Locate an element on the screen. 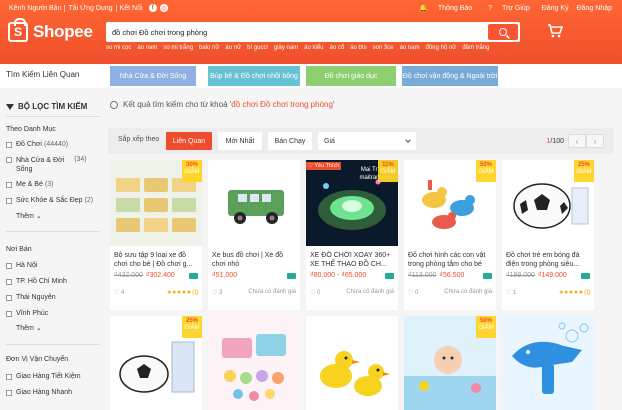 The width and height of the screenshot is (622, 410). sort-relevance-button: Liên Quan is located at coordinates (189, 141).